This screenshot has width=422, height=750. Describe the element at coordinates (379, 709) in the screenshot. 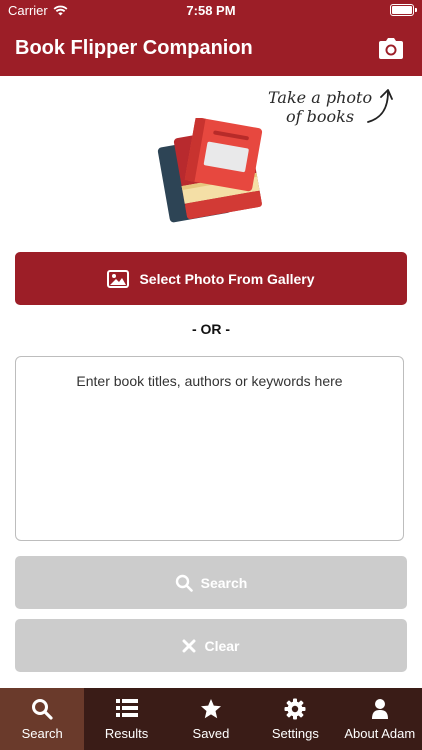

I see `person-icon` at that location.